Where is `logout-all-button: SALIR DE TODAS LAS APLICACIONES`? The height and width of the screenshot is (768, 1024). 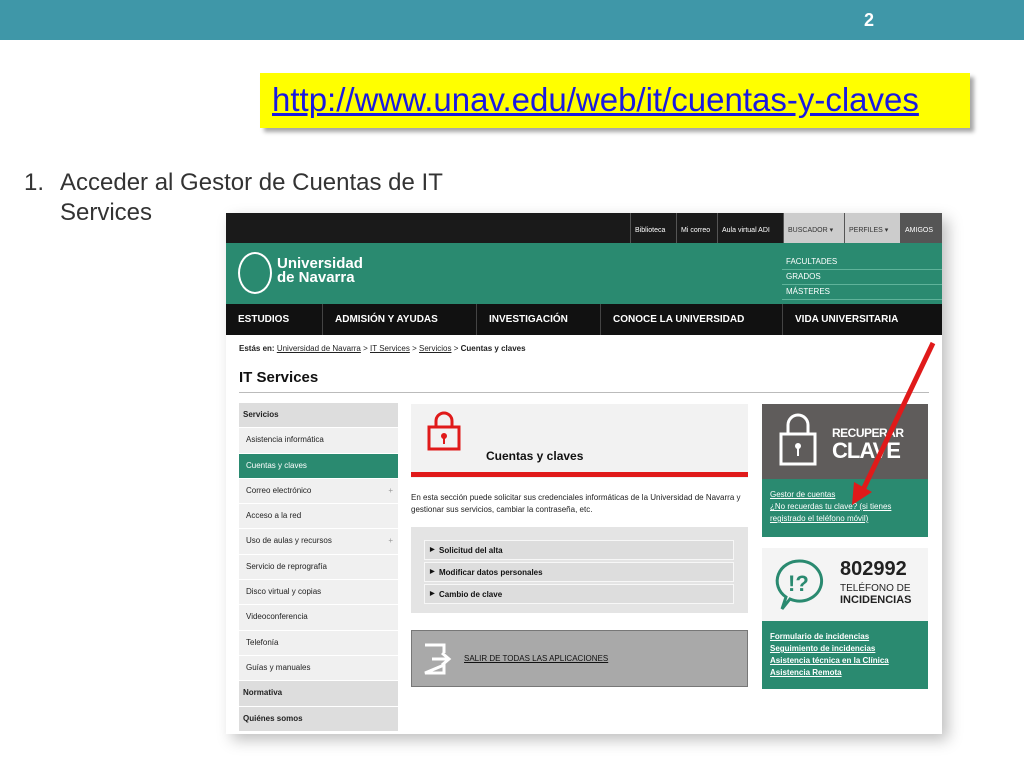 logout-all-button: SALIR DE TODAS LAS APLICACIONES is located at coordinates (579, 658).